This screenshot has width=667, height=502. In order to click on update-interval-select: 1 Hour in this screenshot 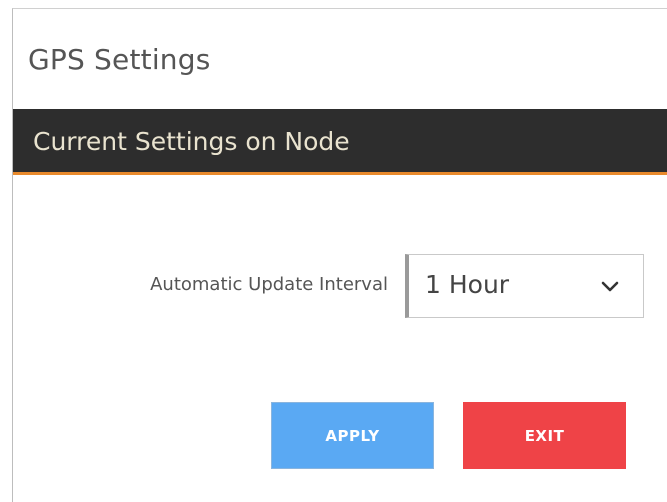, I will do `click(524, 286)`.